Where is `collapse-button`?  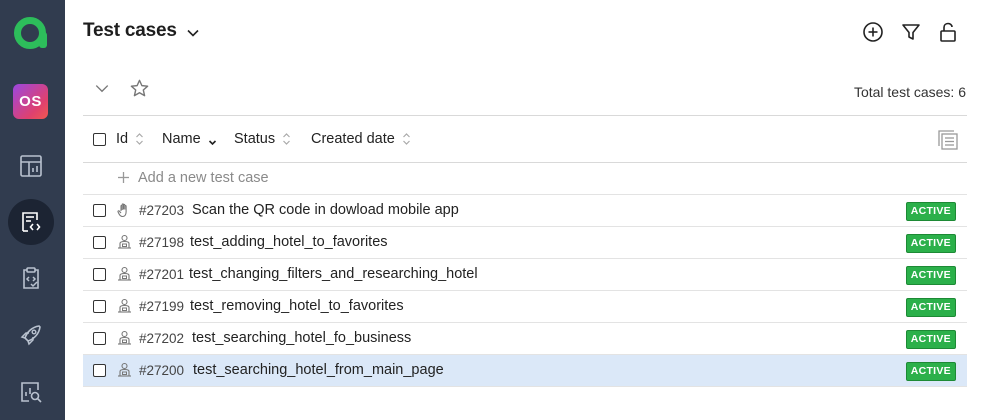 collapse-button is located at coordinates (102, 88).